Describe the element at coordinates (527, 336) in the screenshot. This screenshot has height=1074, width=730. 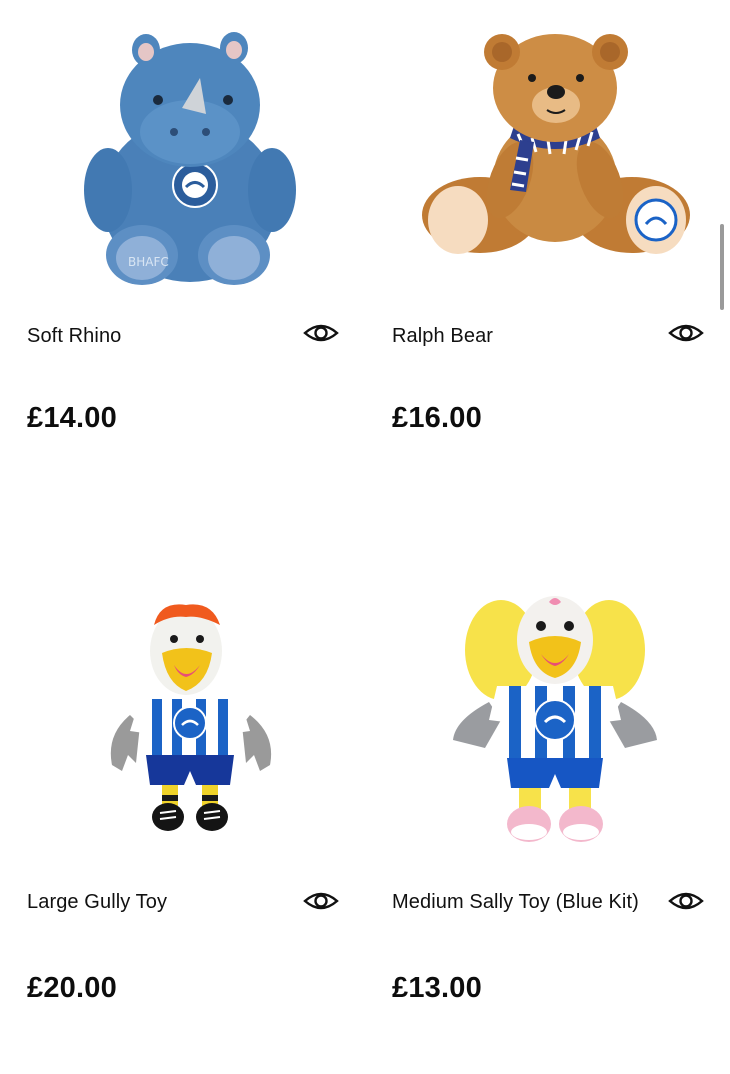
I see `product-title: Ralph Bear` at that location.